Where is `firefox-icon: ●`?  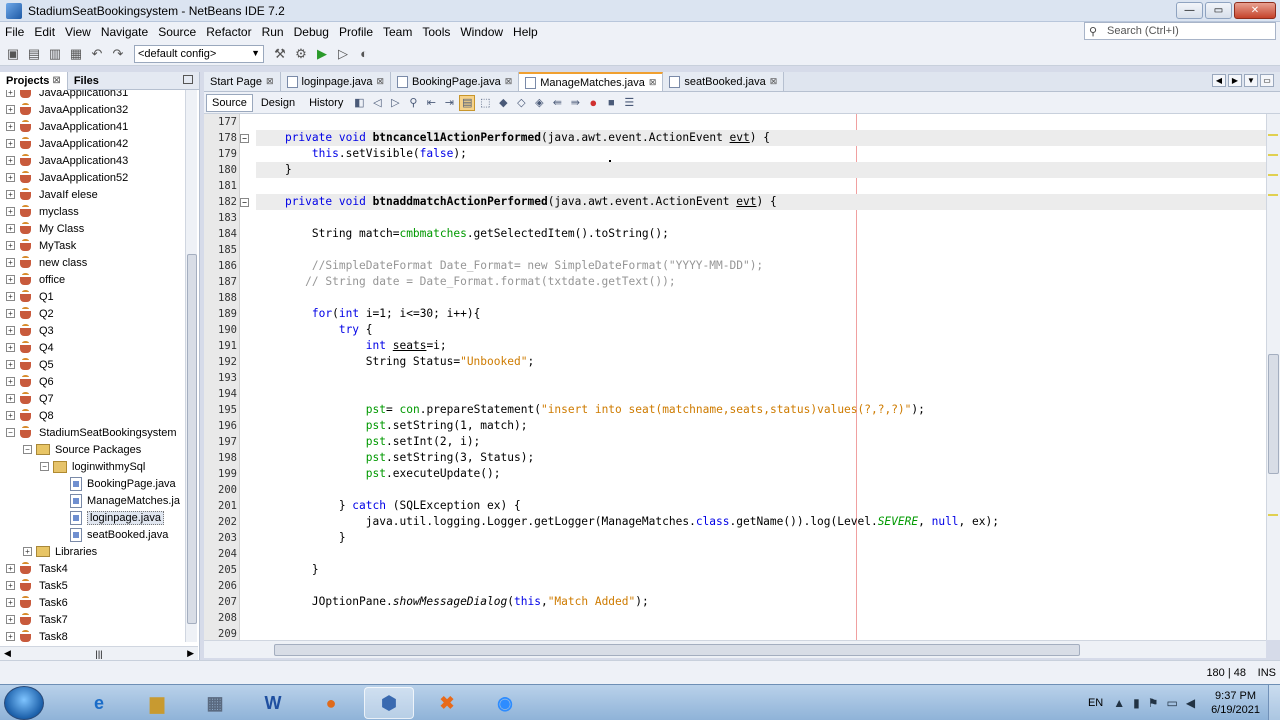
firefox-icon: ● is located at coordinates (331, 703).